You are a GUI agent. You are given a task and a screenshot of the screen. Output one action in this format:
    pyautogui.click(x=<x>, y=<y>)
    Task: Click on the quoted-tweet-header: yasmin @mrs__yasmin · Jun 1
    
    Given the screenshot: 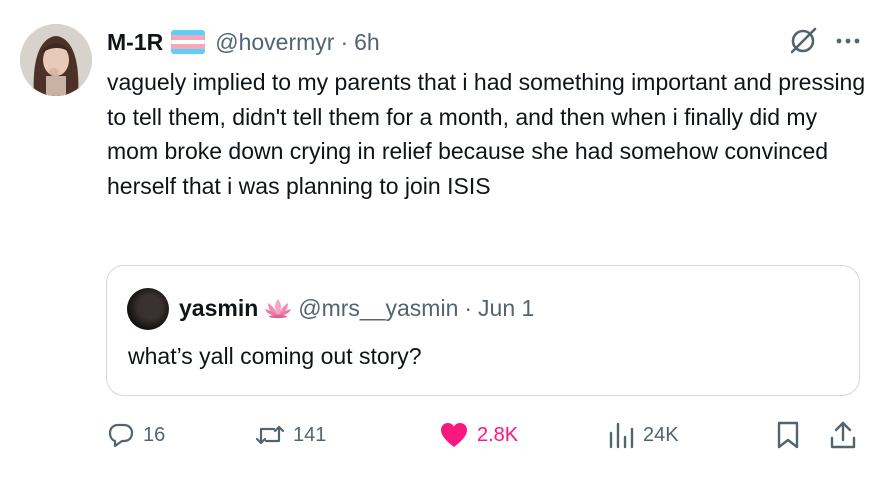 What is the action you would take?
    pyautogui.click(x=356, y=308)
    